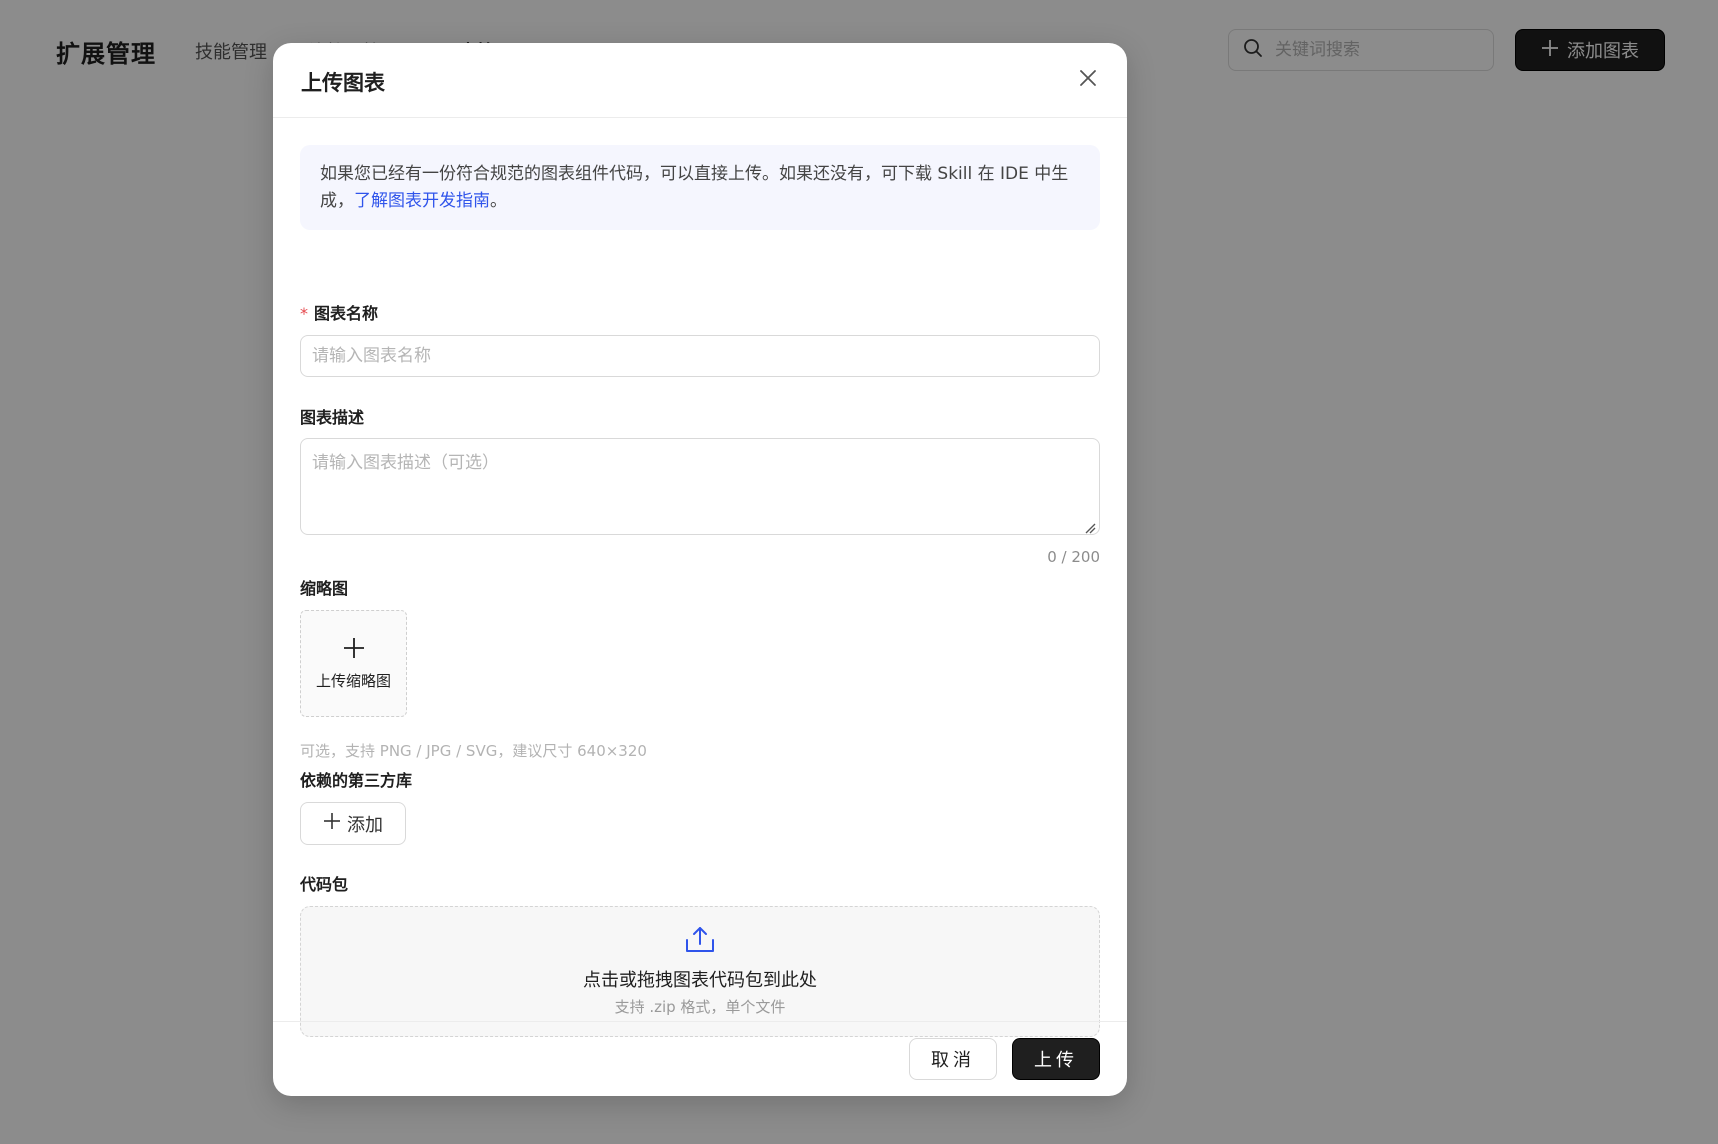  I want to click on thumbnail-upload-button: 上传缩略图, so click(353, 663).